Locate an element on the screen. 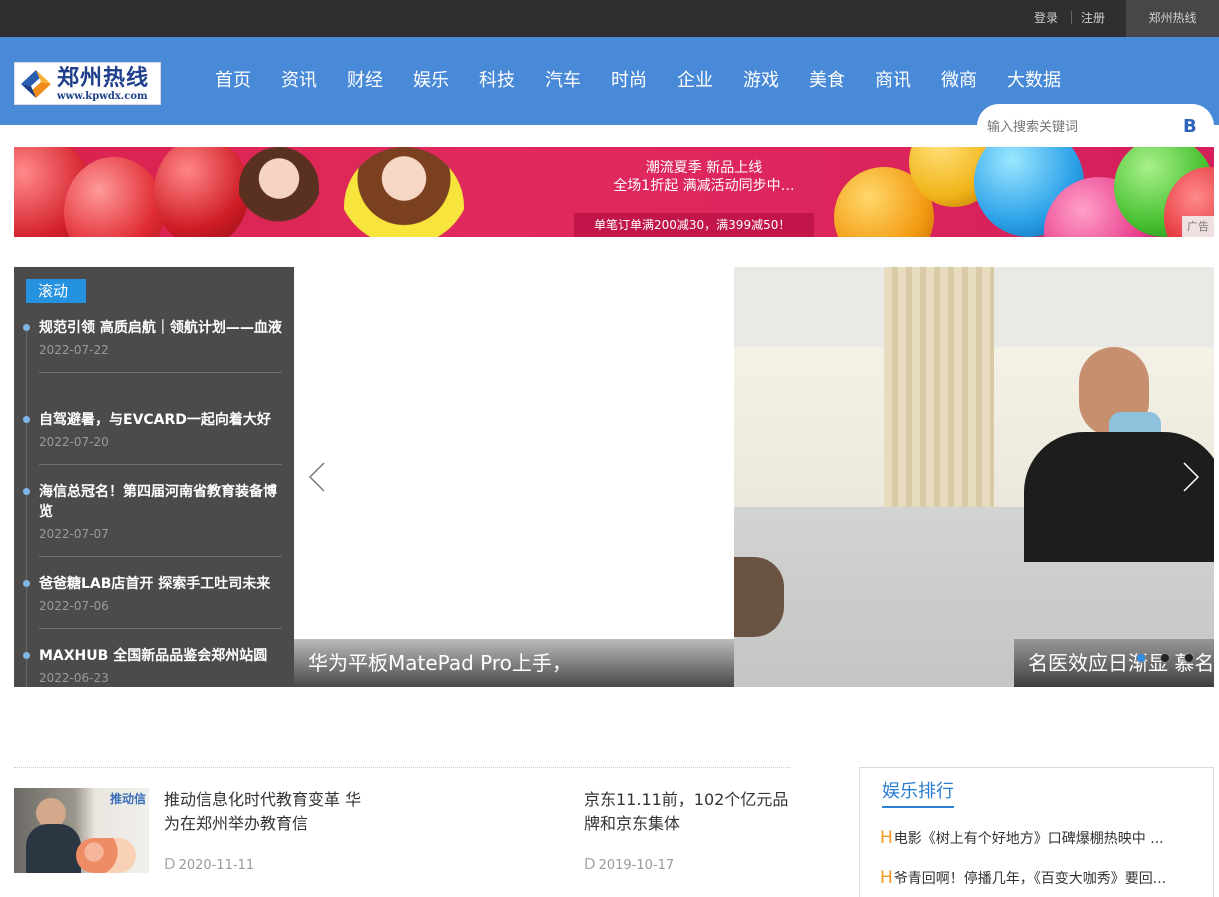 The height and width of the screenshot is (897, 1219). topbar-divider is located at coordinates (1071, 17).